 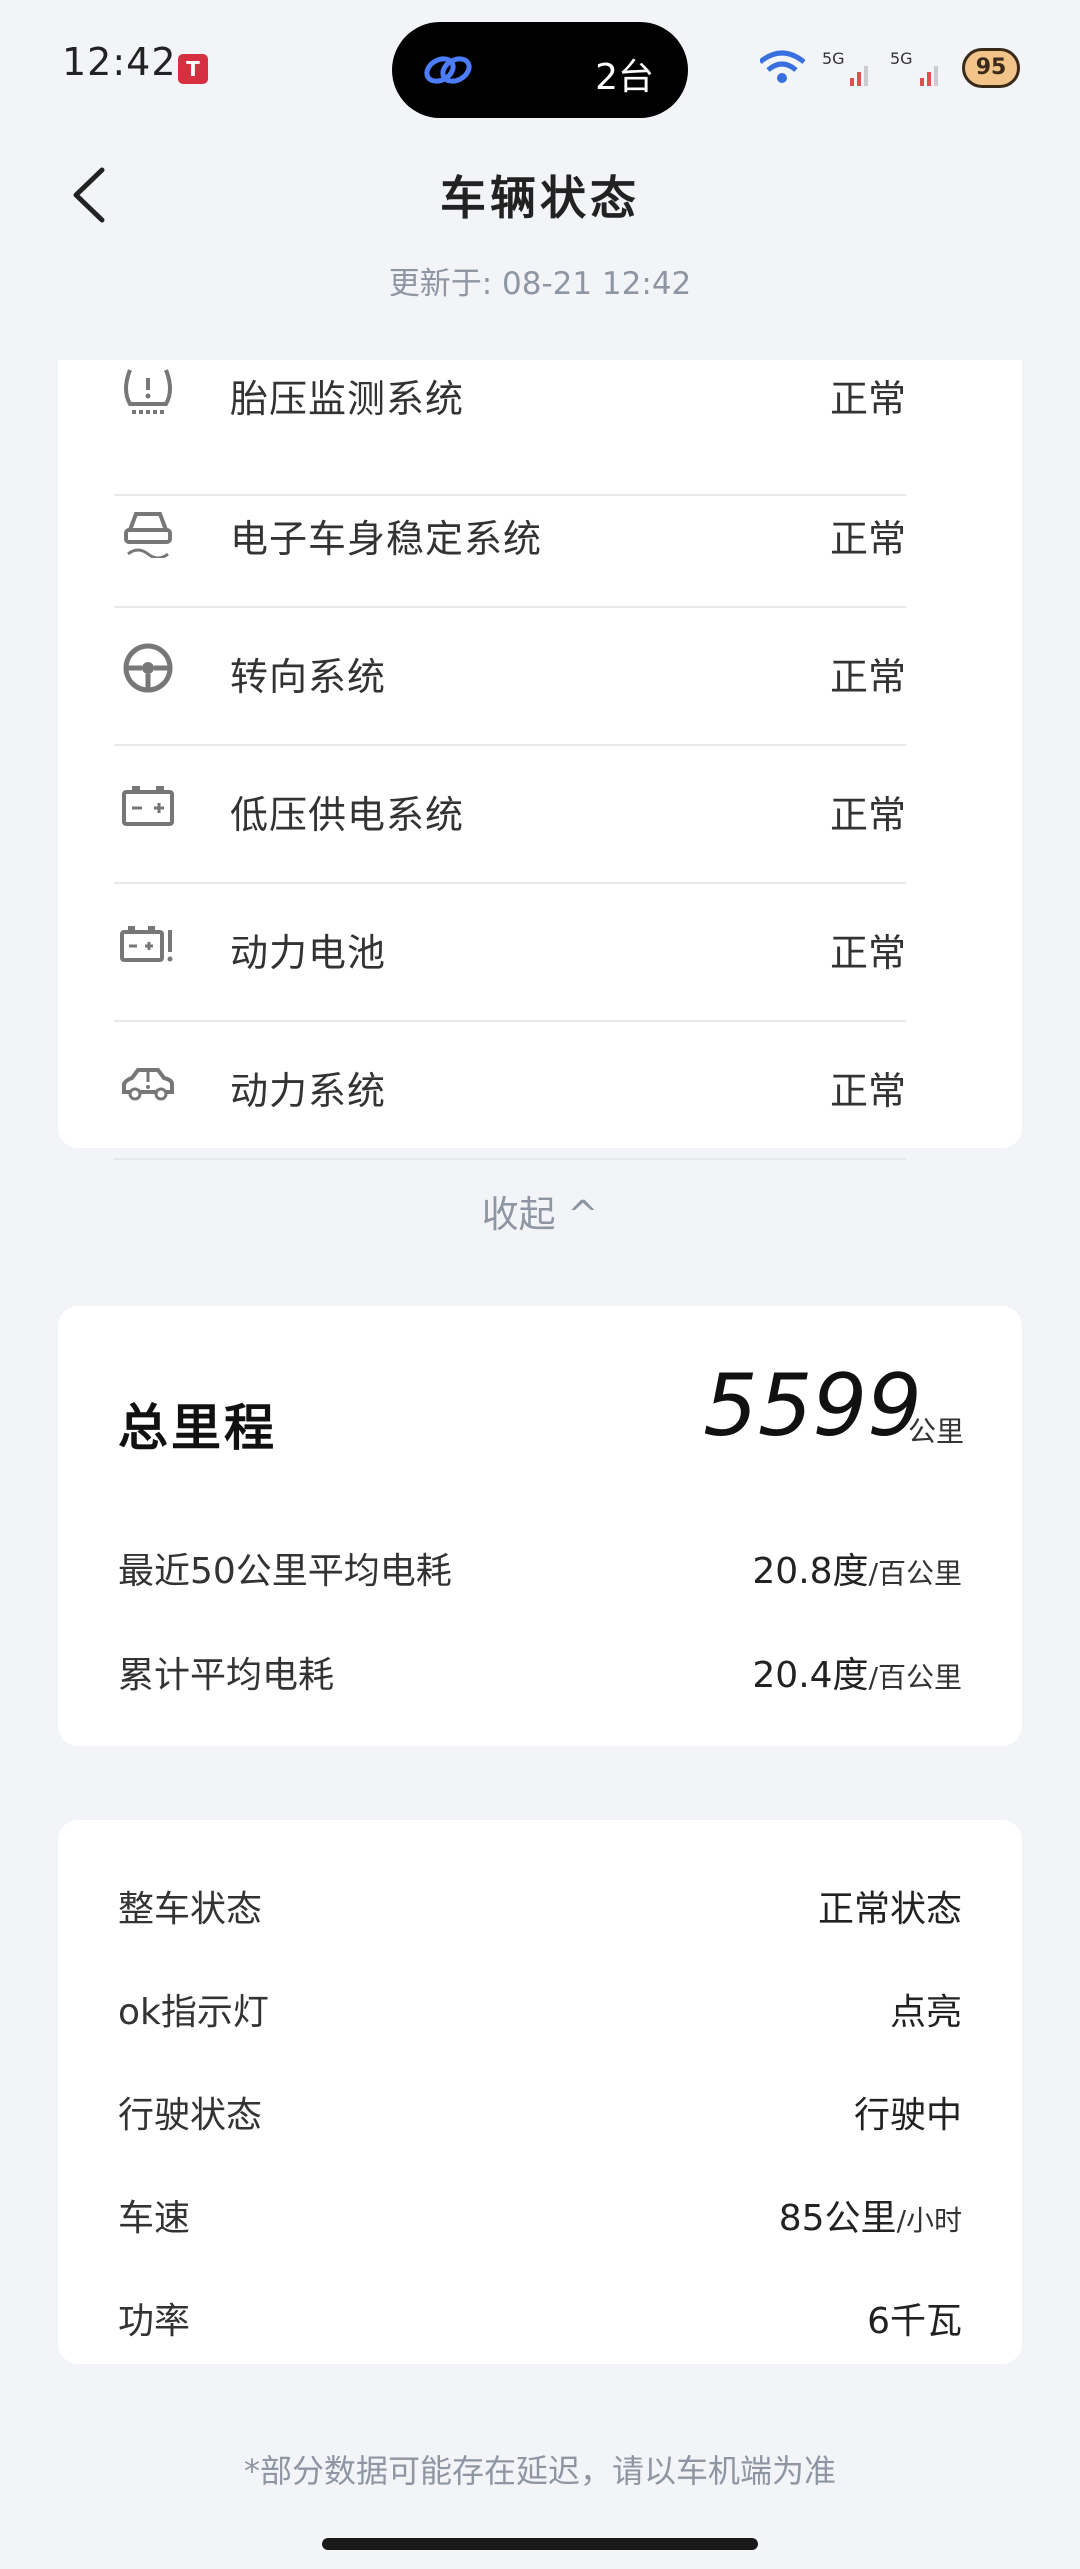 What do you see at coordinates (285, 1571) in the screenshot?
I see `consumption-label: 最近50公里平均电耗` at bounding box center [285, 1571].